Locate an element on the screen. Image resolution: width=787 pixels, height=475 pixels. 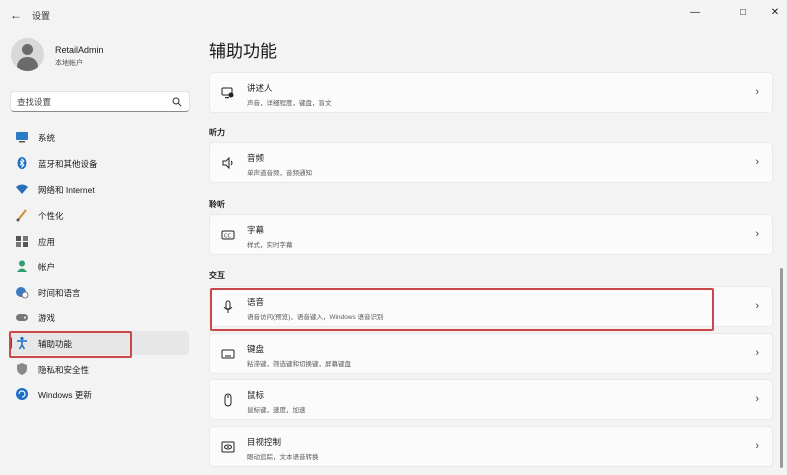
card-eye-control: 目视控制 眼动追踪，文本语音转换 › is located at coordinates (491, 446).